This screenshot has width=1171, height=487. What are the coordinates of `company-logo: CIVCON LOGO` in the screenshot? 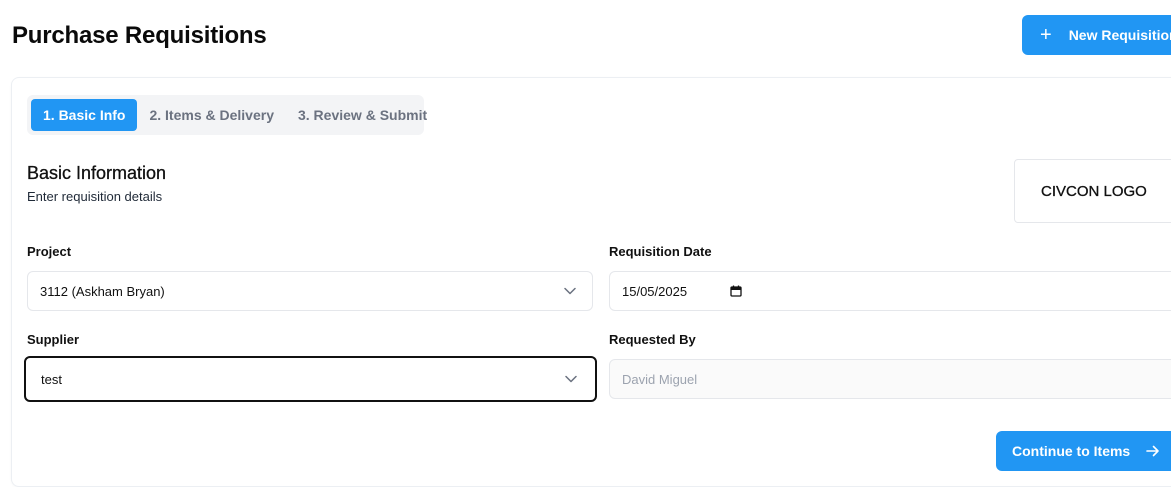 It's located at (1092, 191).